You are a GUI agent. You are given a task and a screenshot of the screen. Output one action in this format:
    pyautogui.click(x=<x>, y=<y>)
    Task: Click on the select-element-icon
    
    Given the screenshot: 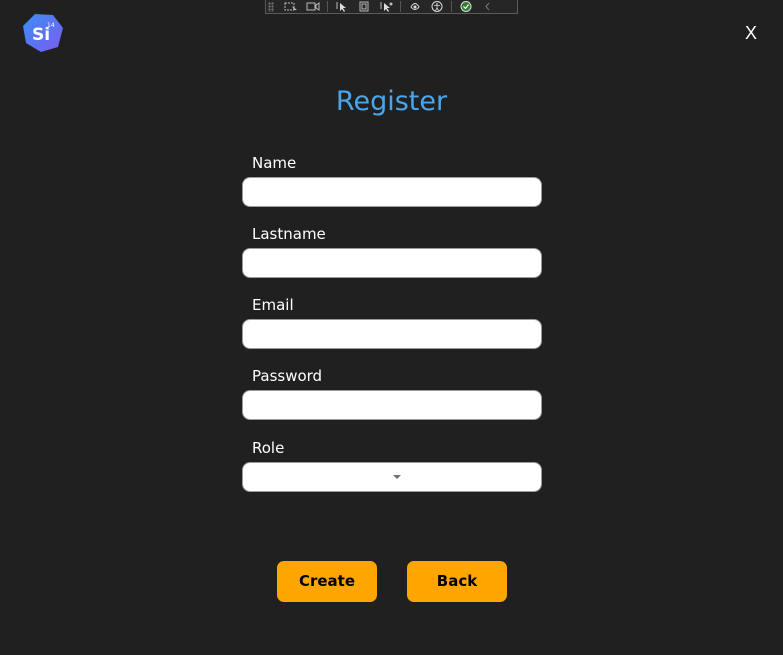 What is the action you would take?
    pyautogui.click(x=291, y=7)
    